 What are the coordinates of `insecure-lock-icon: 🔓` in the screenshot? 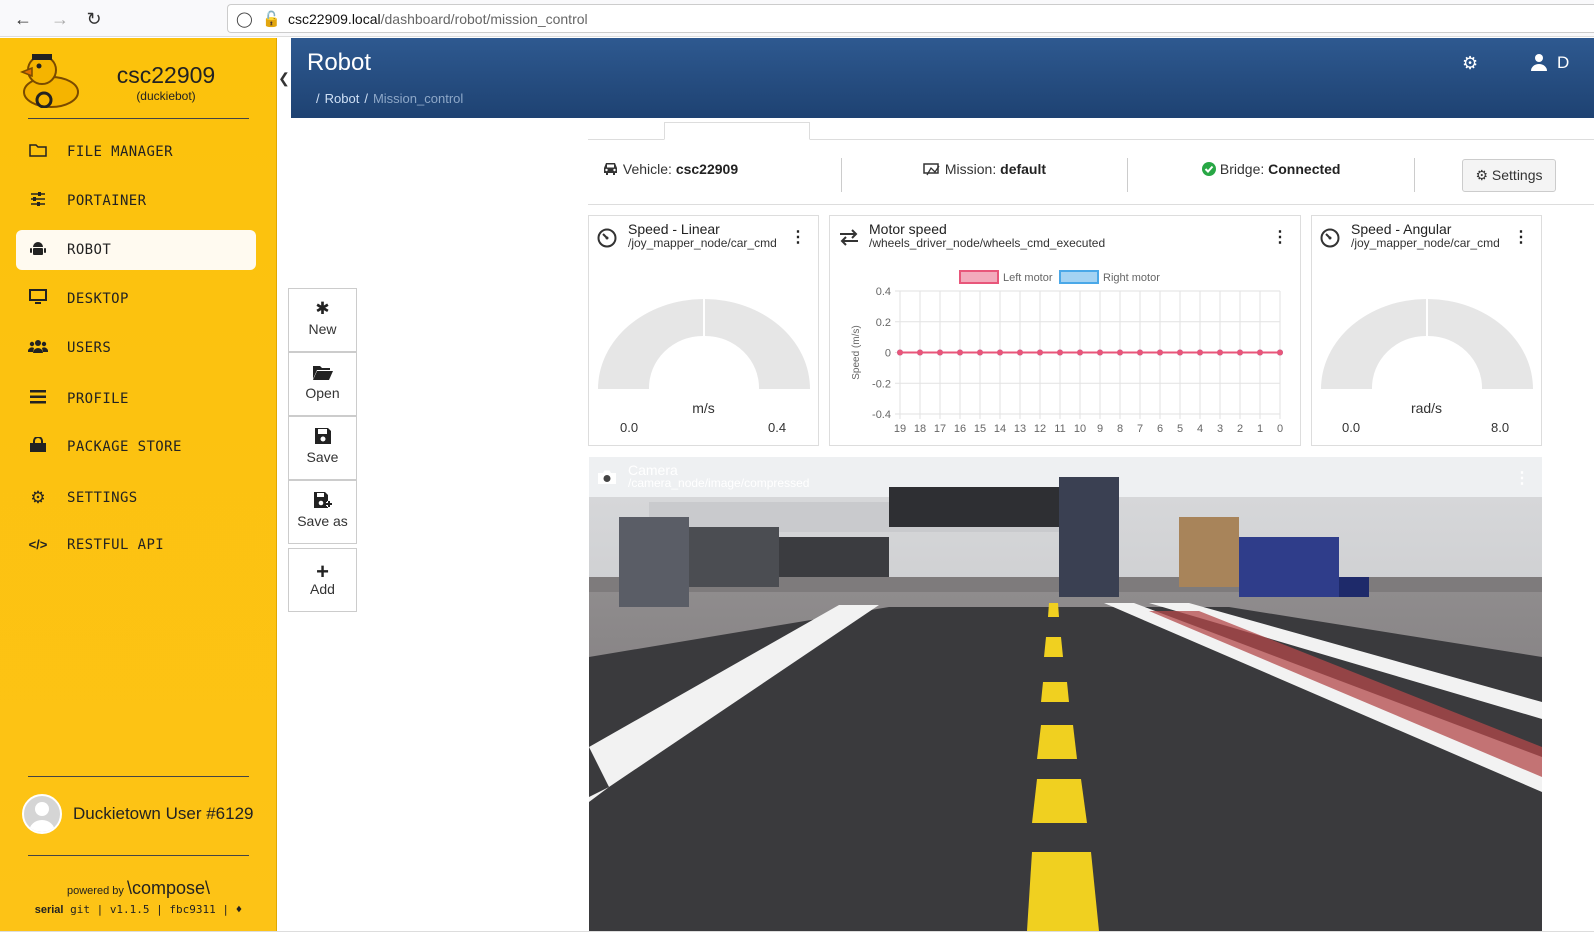 It's located at (271, 19).